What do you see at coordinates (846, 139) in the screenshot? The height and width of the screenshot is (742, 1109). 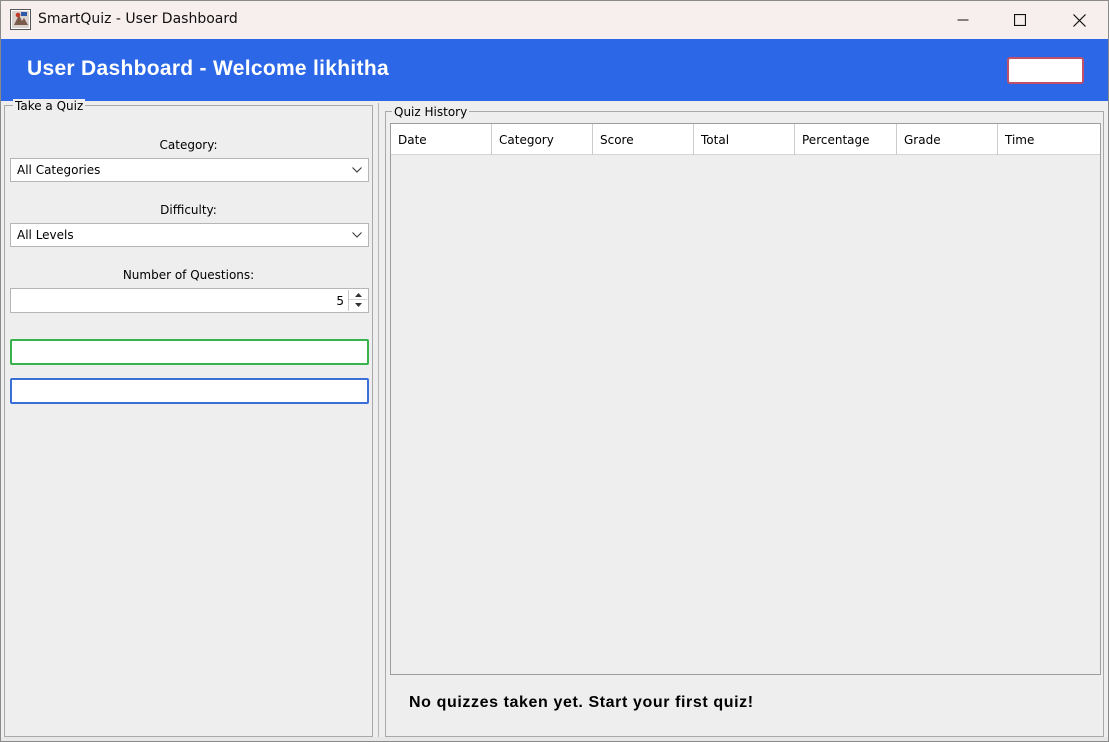 I see `column-header: Percentage` at bounding box center [846, 139].